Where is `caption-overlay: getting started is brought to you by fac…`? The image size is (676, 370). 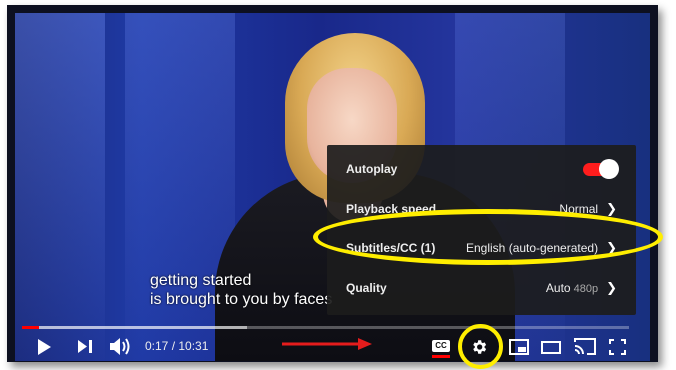
caption-overlay: getting started is brought to you by fac… is located at coordinates (241, 290).